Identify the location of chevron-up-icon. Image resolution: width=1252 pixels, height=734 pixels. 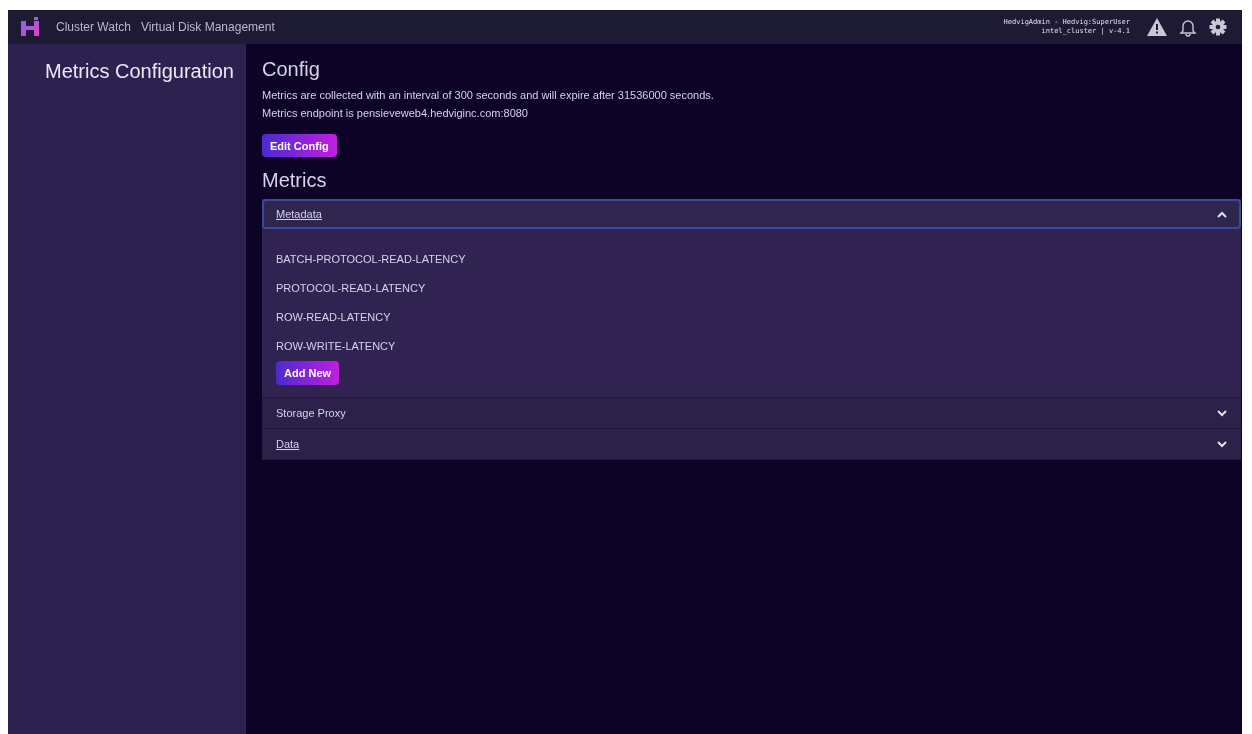
(1222, 214).